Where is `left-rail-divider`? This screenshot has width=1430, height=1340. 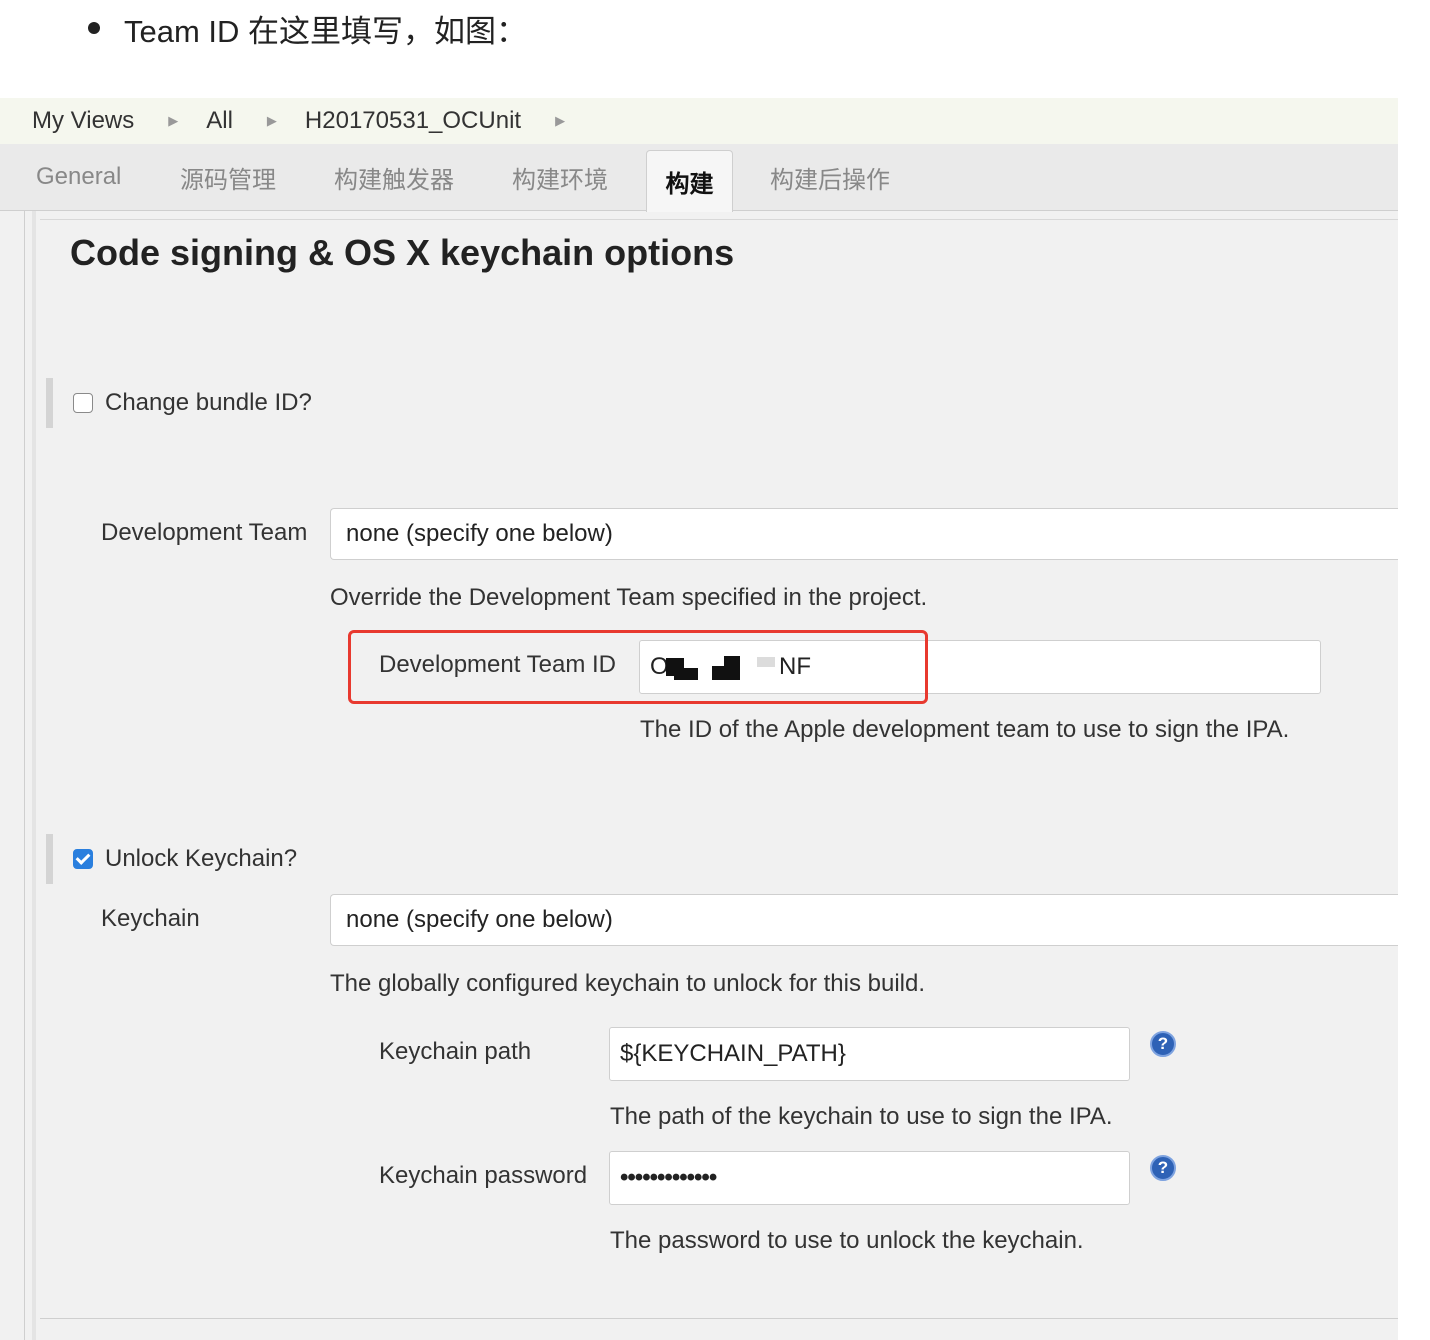
left-rail-divider is located at coordinates (34, 775).